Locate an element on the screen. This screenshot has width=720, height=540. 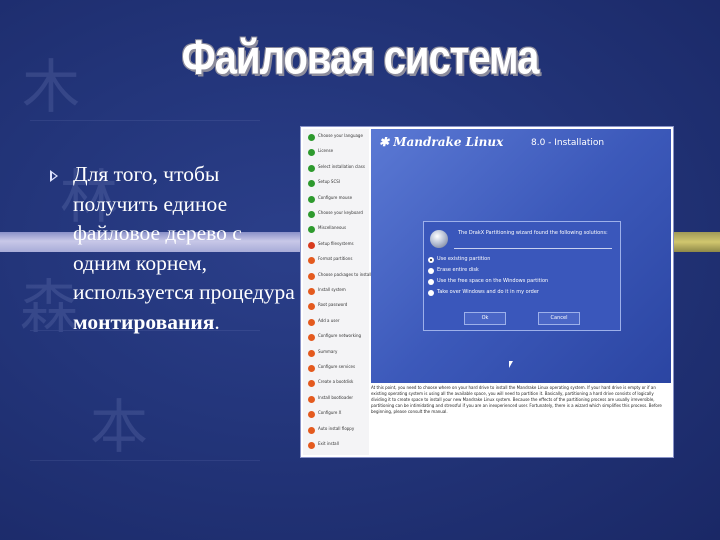
sidebar-step-label: Install system is located at coordinates (332, 289).